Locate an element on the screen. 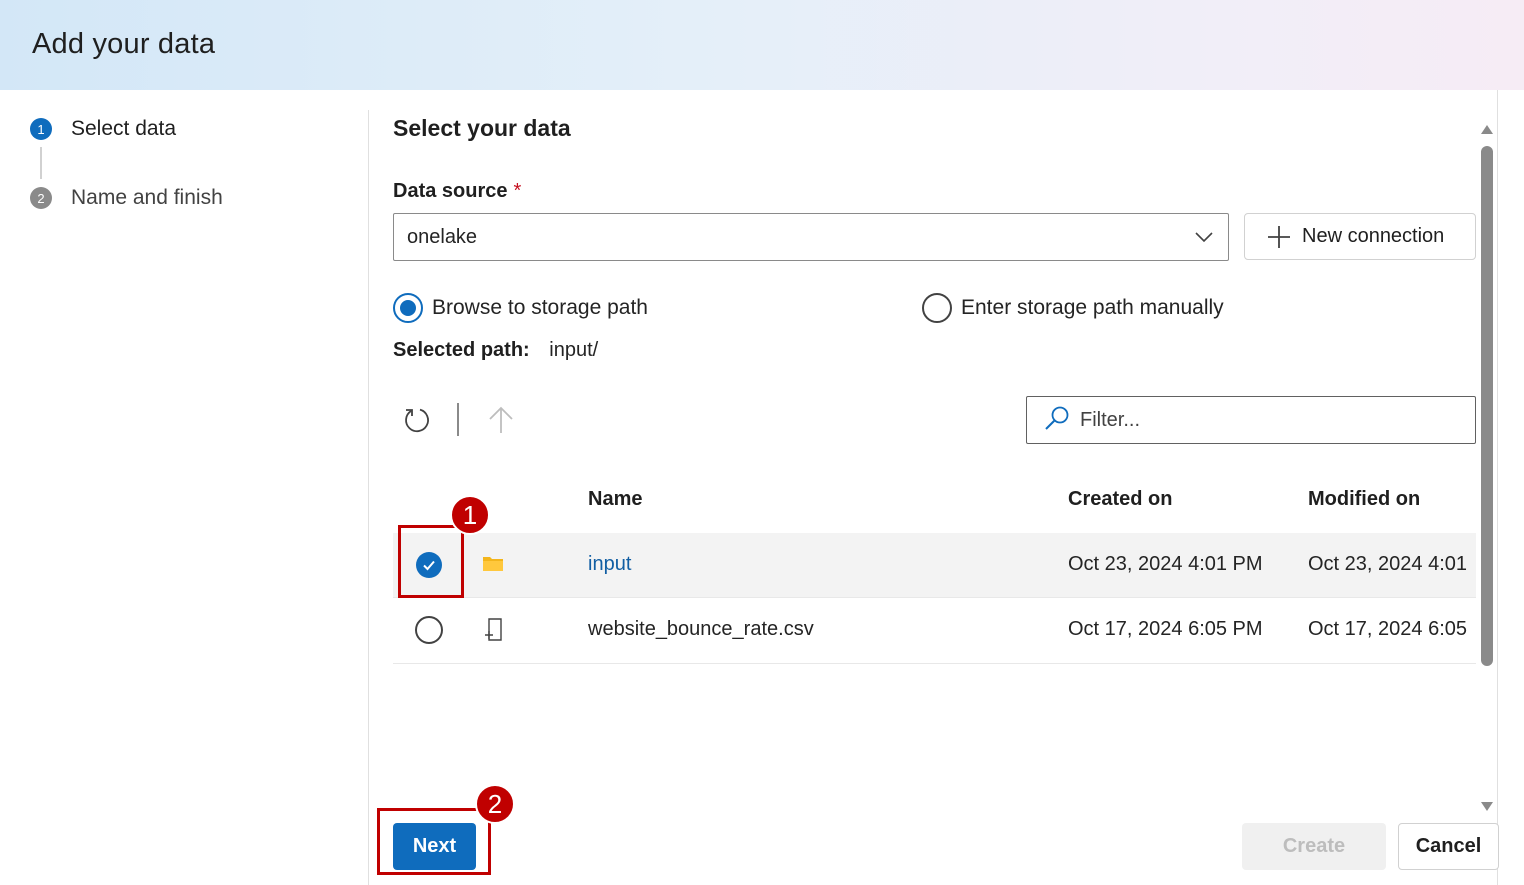 The image size is (1524, 885). next-button: Next is located at coordinates (434, 846).